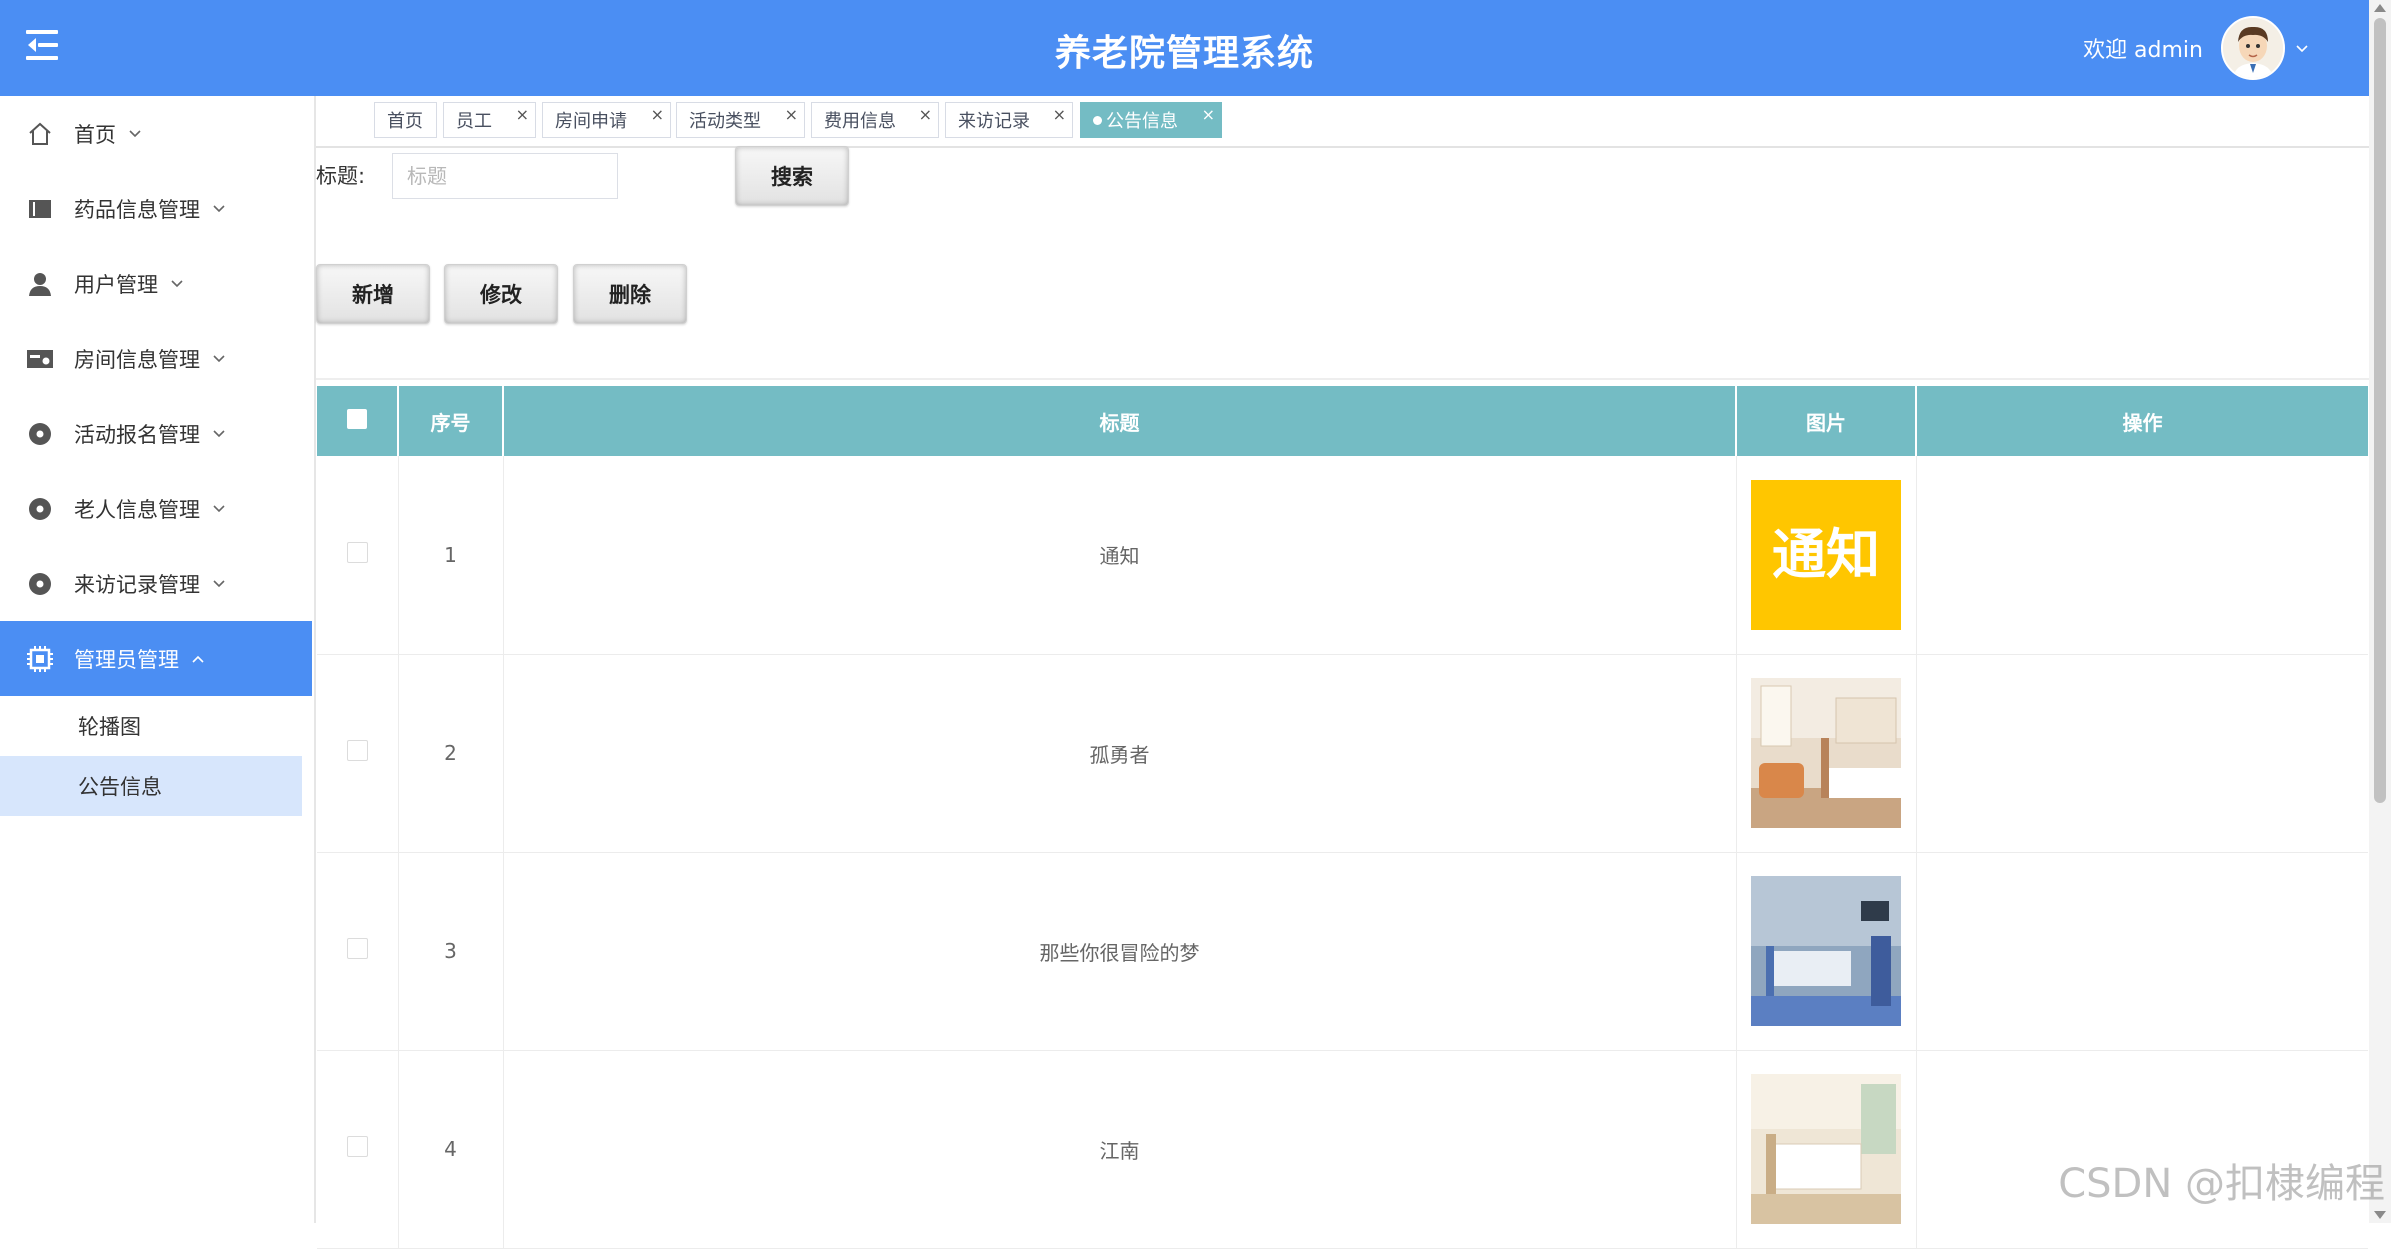 This screenshot has height=1249, width=2391. Describe the element at coordinates (40, 659) in the screenshot. I see `chip-icon` at that location.